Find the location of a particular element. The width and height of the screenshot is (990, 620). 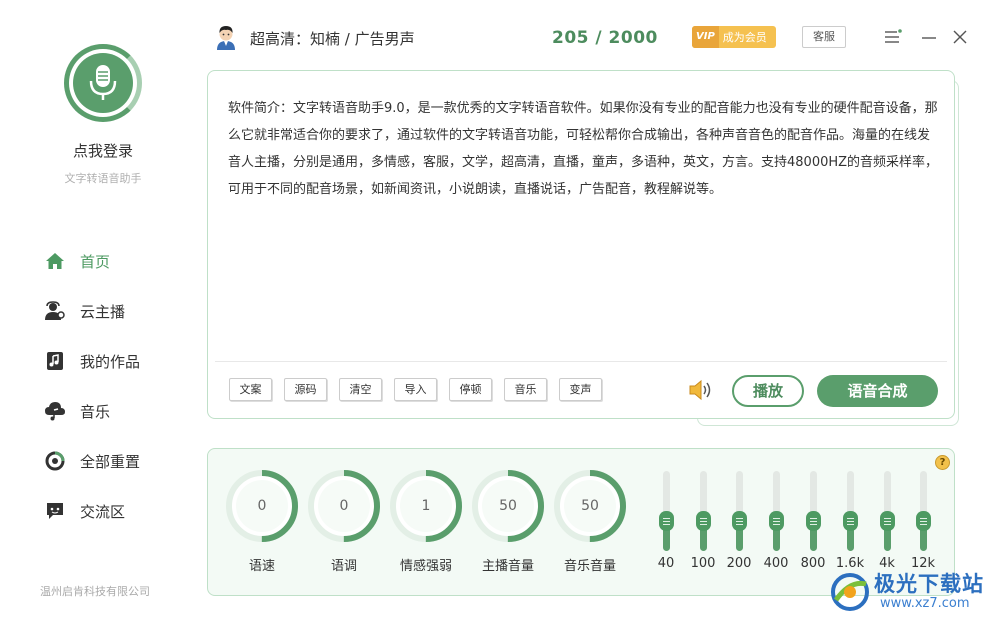

dial-knob: 1 is located at coordinates (426, 506).